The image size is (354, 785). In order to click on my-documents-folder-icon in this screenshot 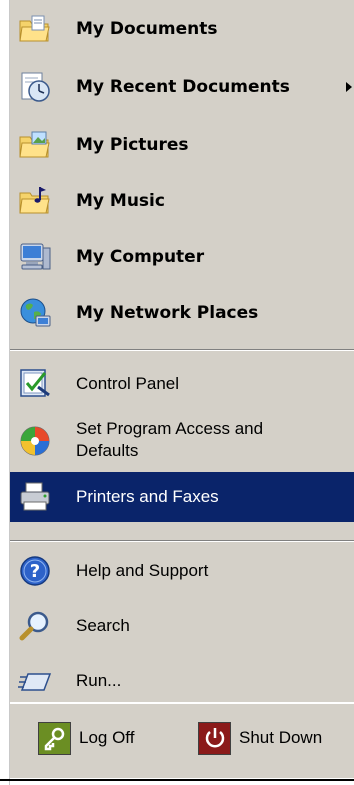, I will do `click(35, 29)`.